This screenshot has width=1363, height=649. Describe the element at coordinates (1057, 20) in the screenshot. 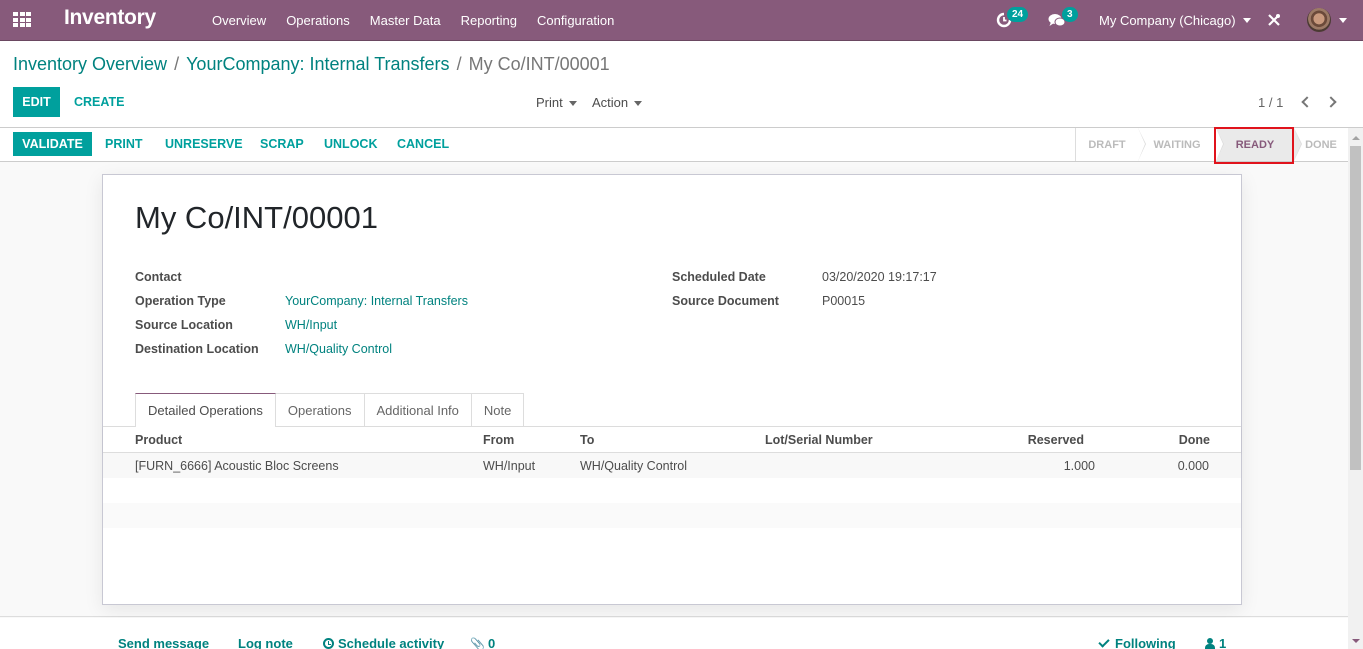

I see `messaging-menu` at that location.